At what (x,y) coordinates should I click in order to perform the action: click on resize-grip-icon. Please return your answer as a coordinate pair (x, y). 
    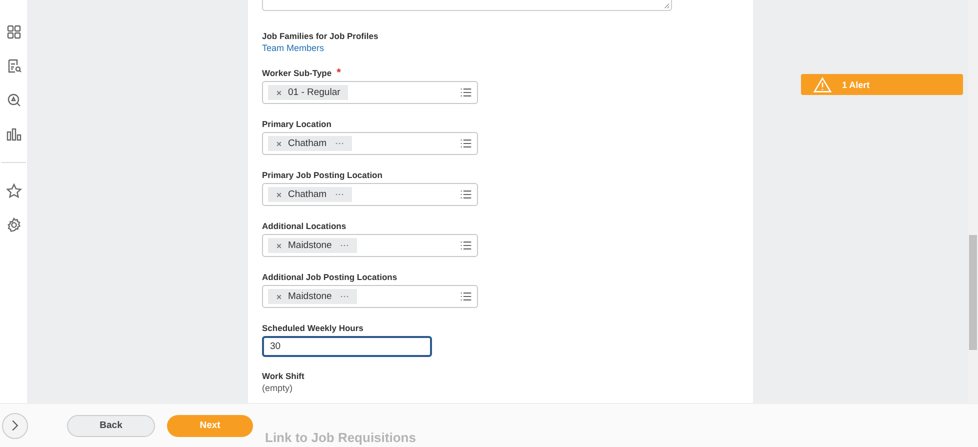
    Looking at the image, I should click on (666, 5).